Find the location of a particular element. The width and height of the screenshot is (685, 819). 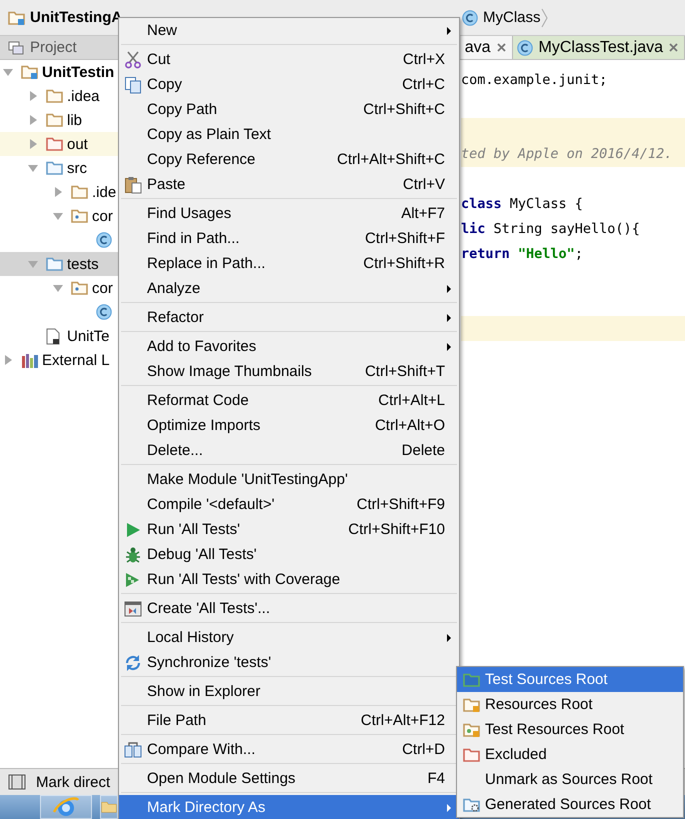

menu-item: Copy Ctrl+C is located at coordinates (289, 84).